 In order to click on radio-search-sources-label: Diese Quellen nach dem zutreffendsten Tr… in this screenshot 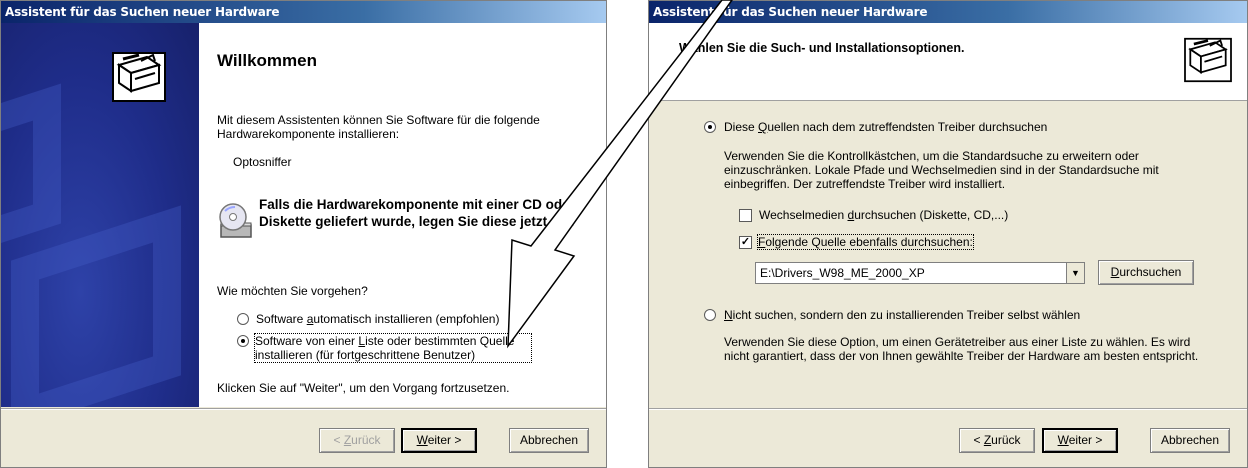, I will do `click(885, 127)`.